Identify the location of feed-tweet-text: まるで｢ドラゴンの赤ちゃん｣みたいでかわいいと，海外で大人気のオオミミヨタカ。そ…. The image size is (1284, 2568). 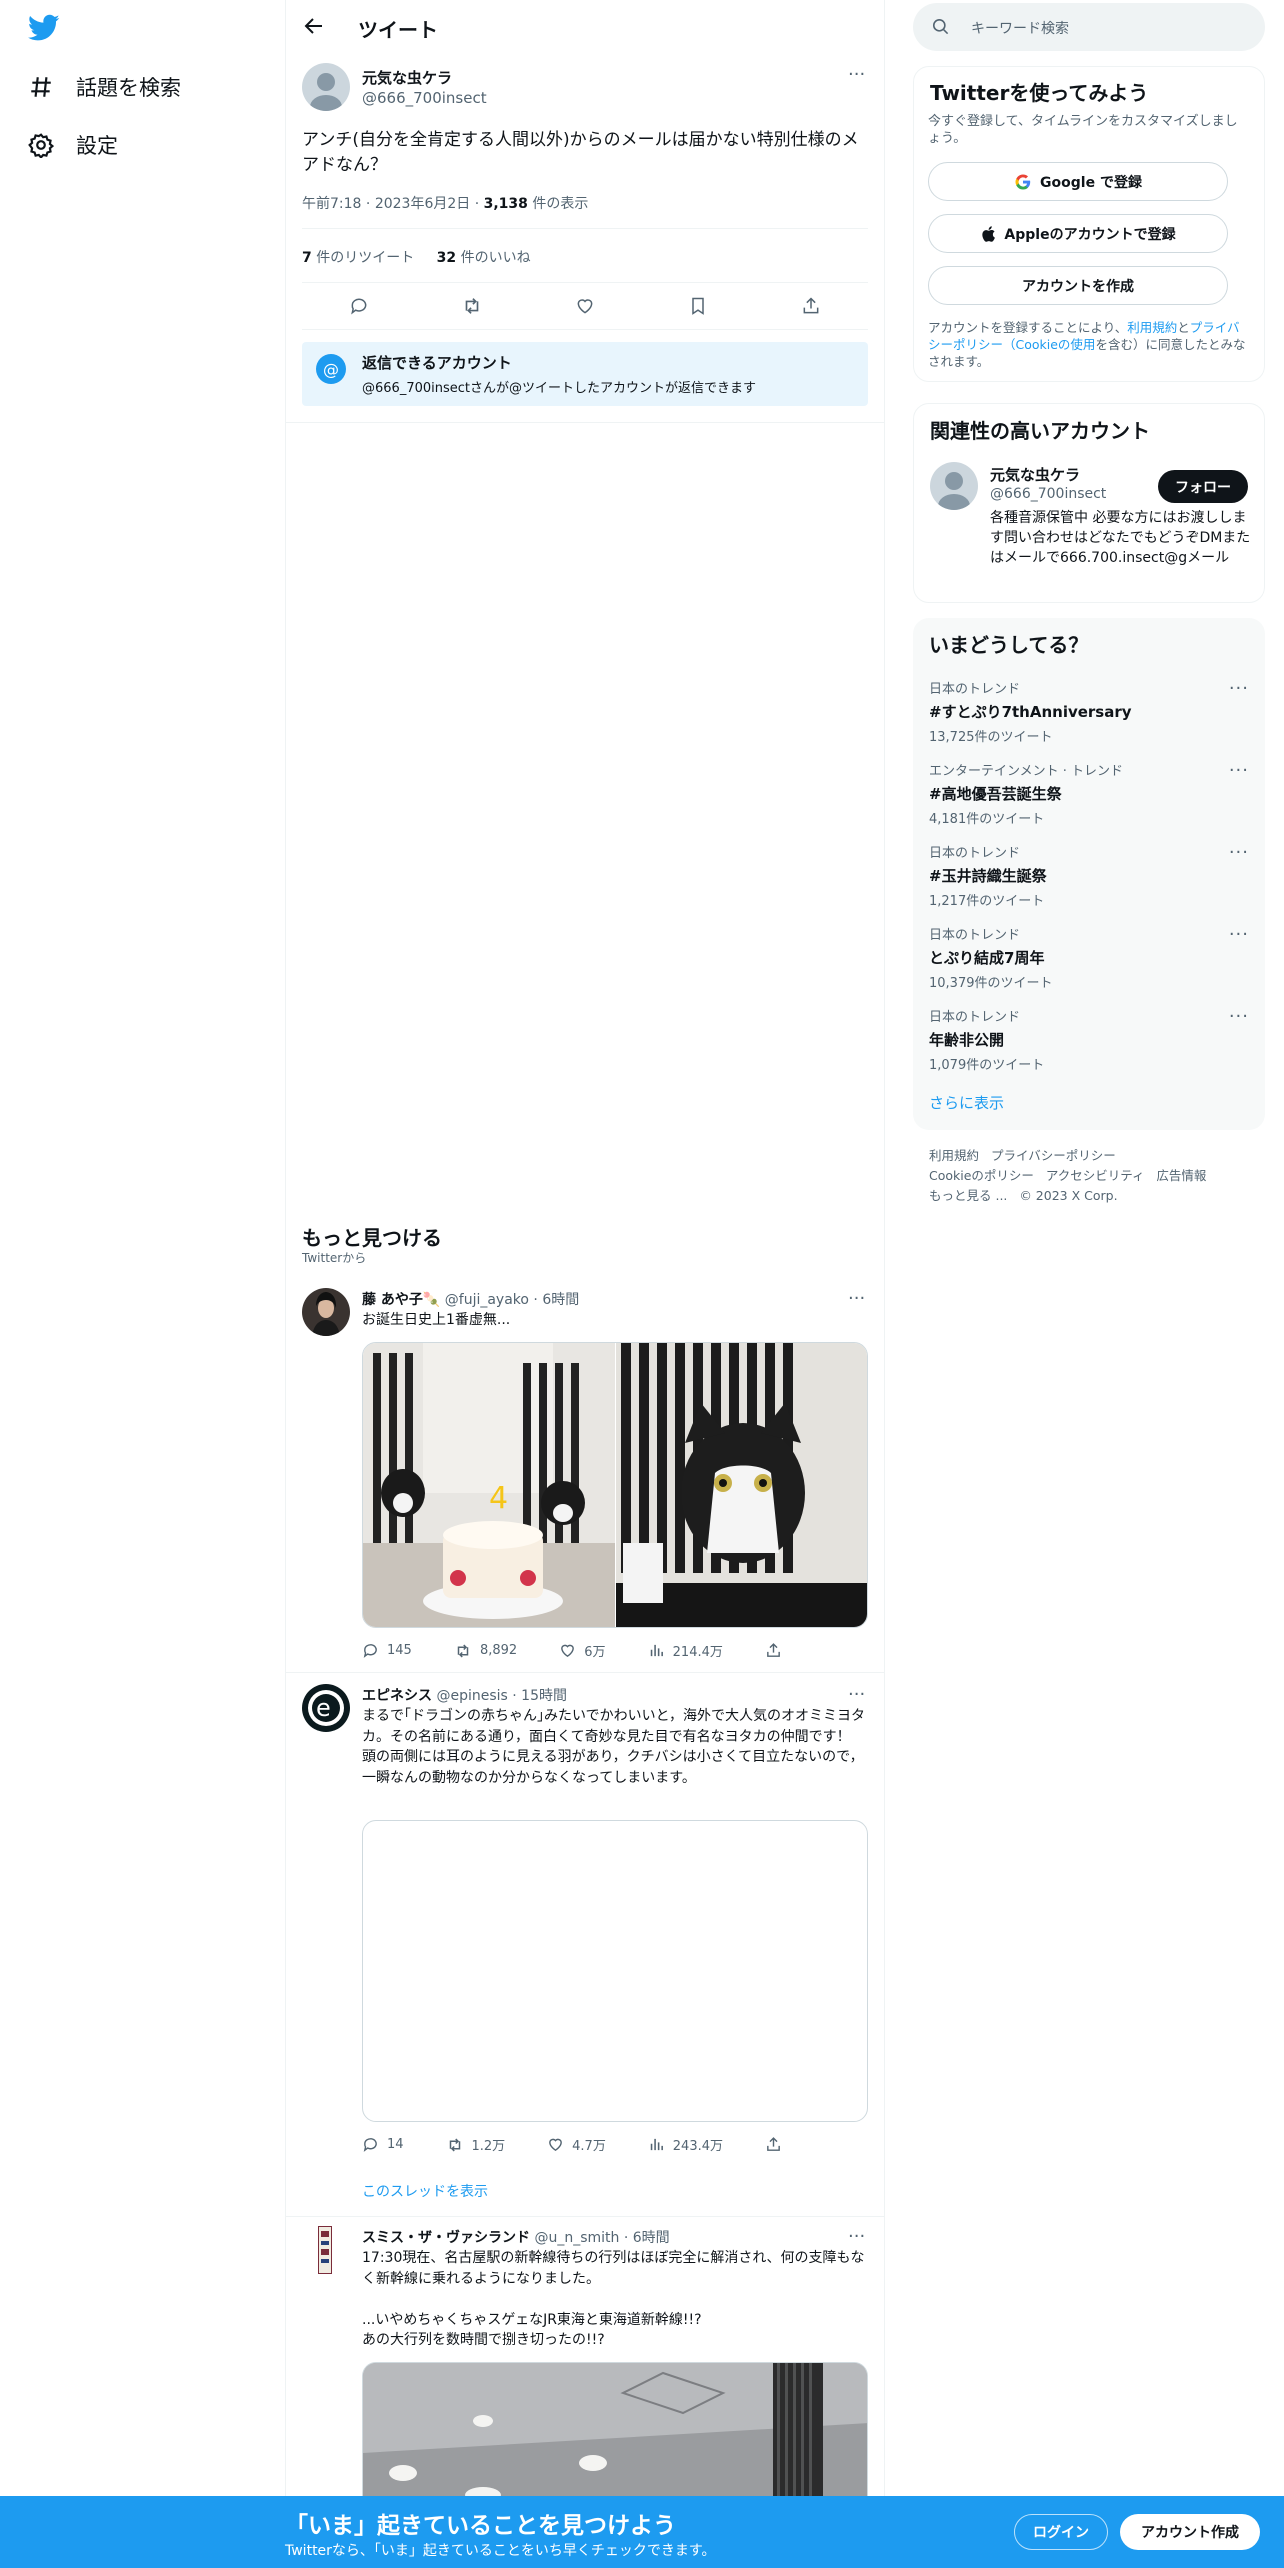
(614, 1747).